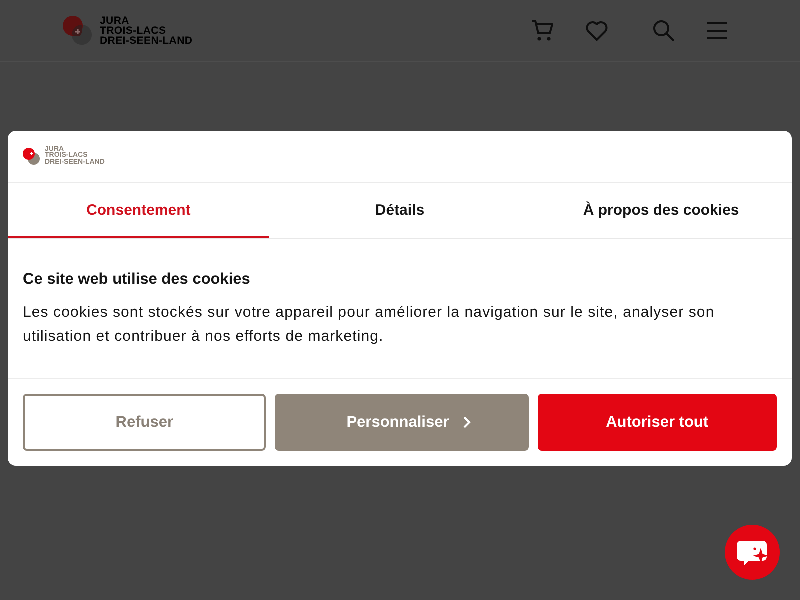 This screenshot has height=600, width=800. I want to click on heart-icon, so click(597, 30).